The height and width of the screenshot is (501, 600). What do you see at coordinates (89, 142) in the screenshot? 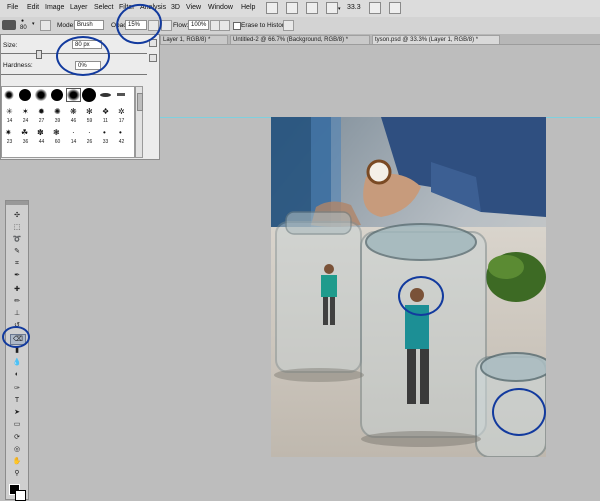
I see `brush-size-label: 26` at bounding box center [89, 142].